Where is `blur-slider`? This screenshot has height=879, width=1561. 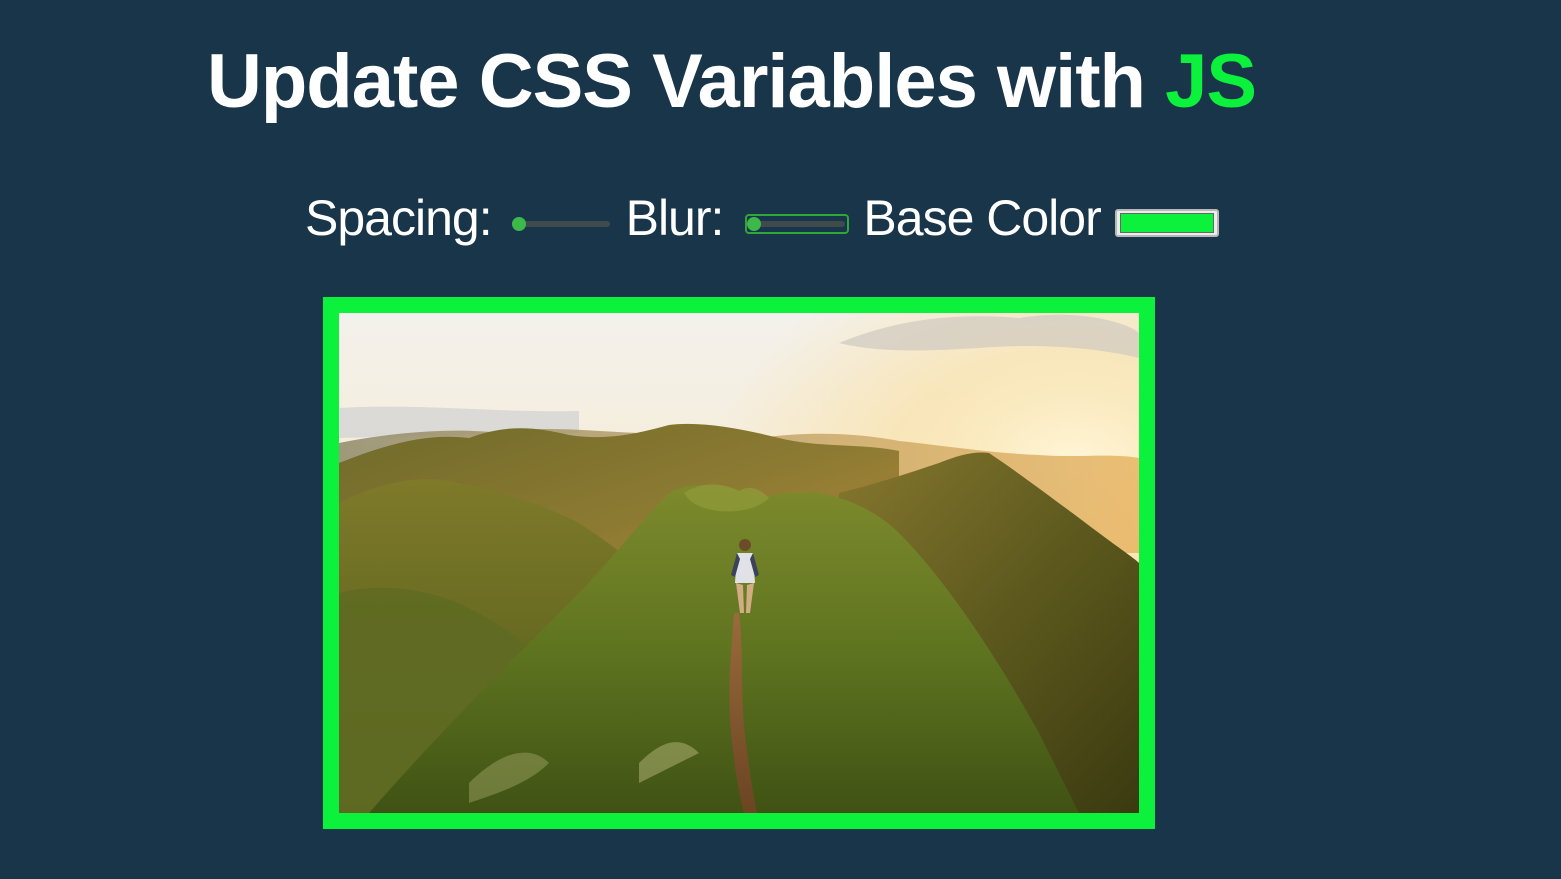 blur-slider is located at coordinates (797, 224).